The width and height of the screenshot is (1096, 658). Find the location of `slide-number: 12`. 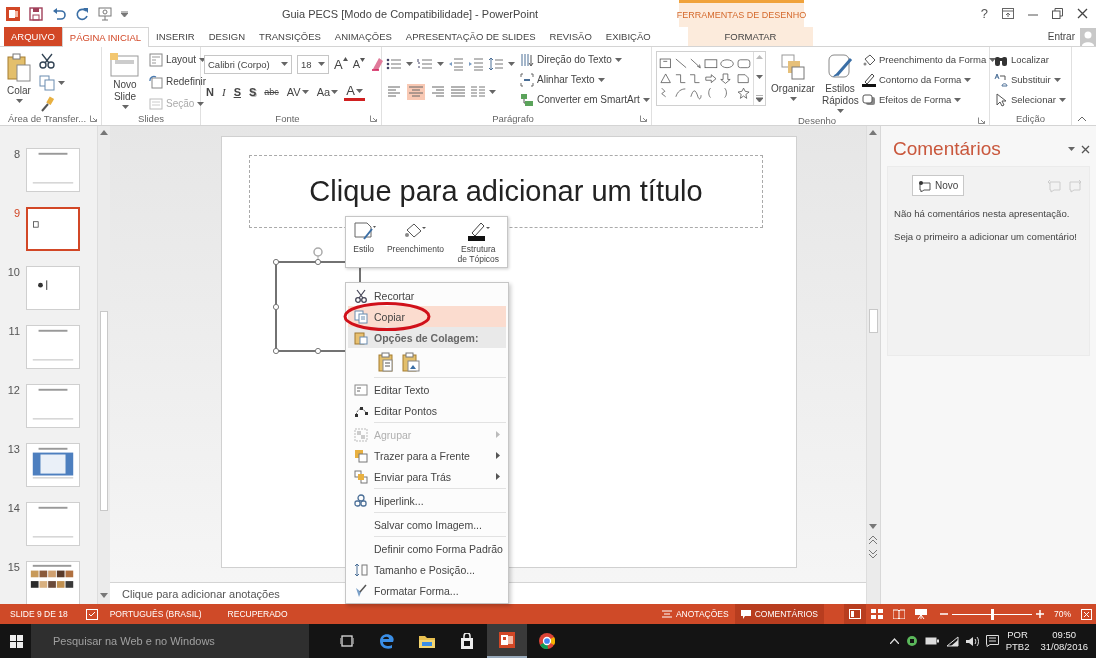

slide-number: 12 is located at coordinates (13, 390).